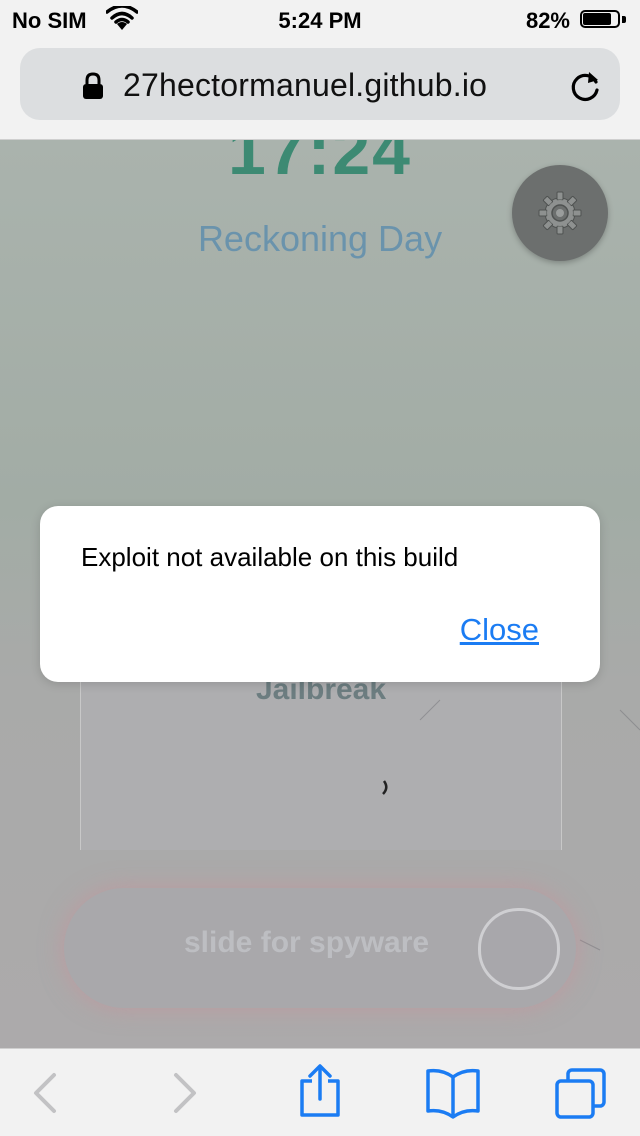  I want to click on url-text: 27hectormanuel.github.io, so click(305, 85).